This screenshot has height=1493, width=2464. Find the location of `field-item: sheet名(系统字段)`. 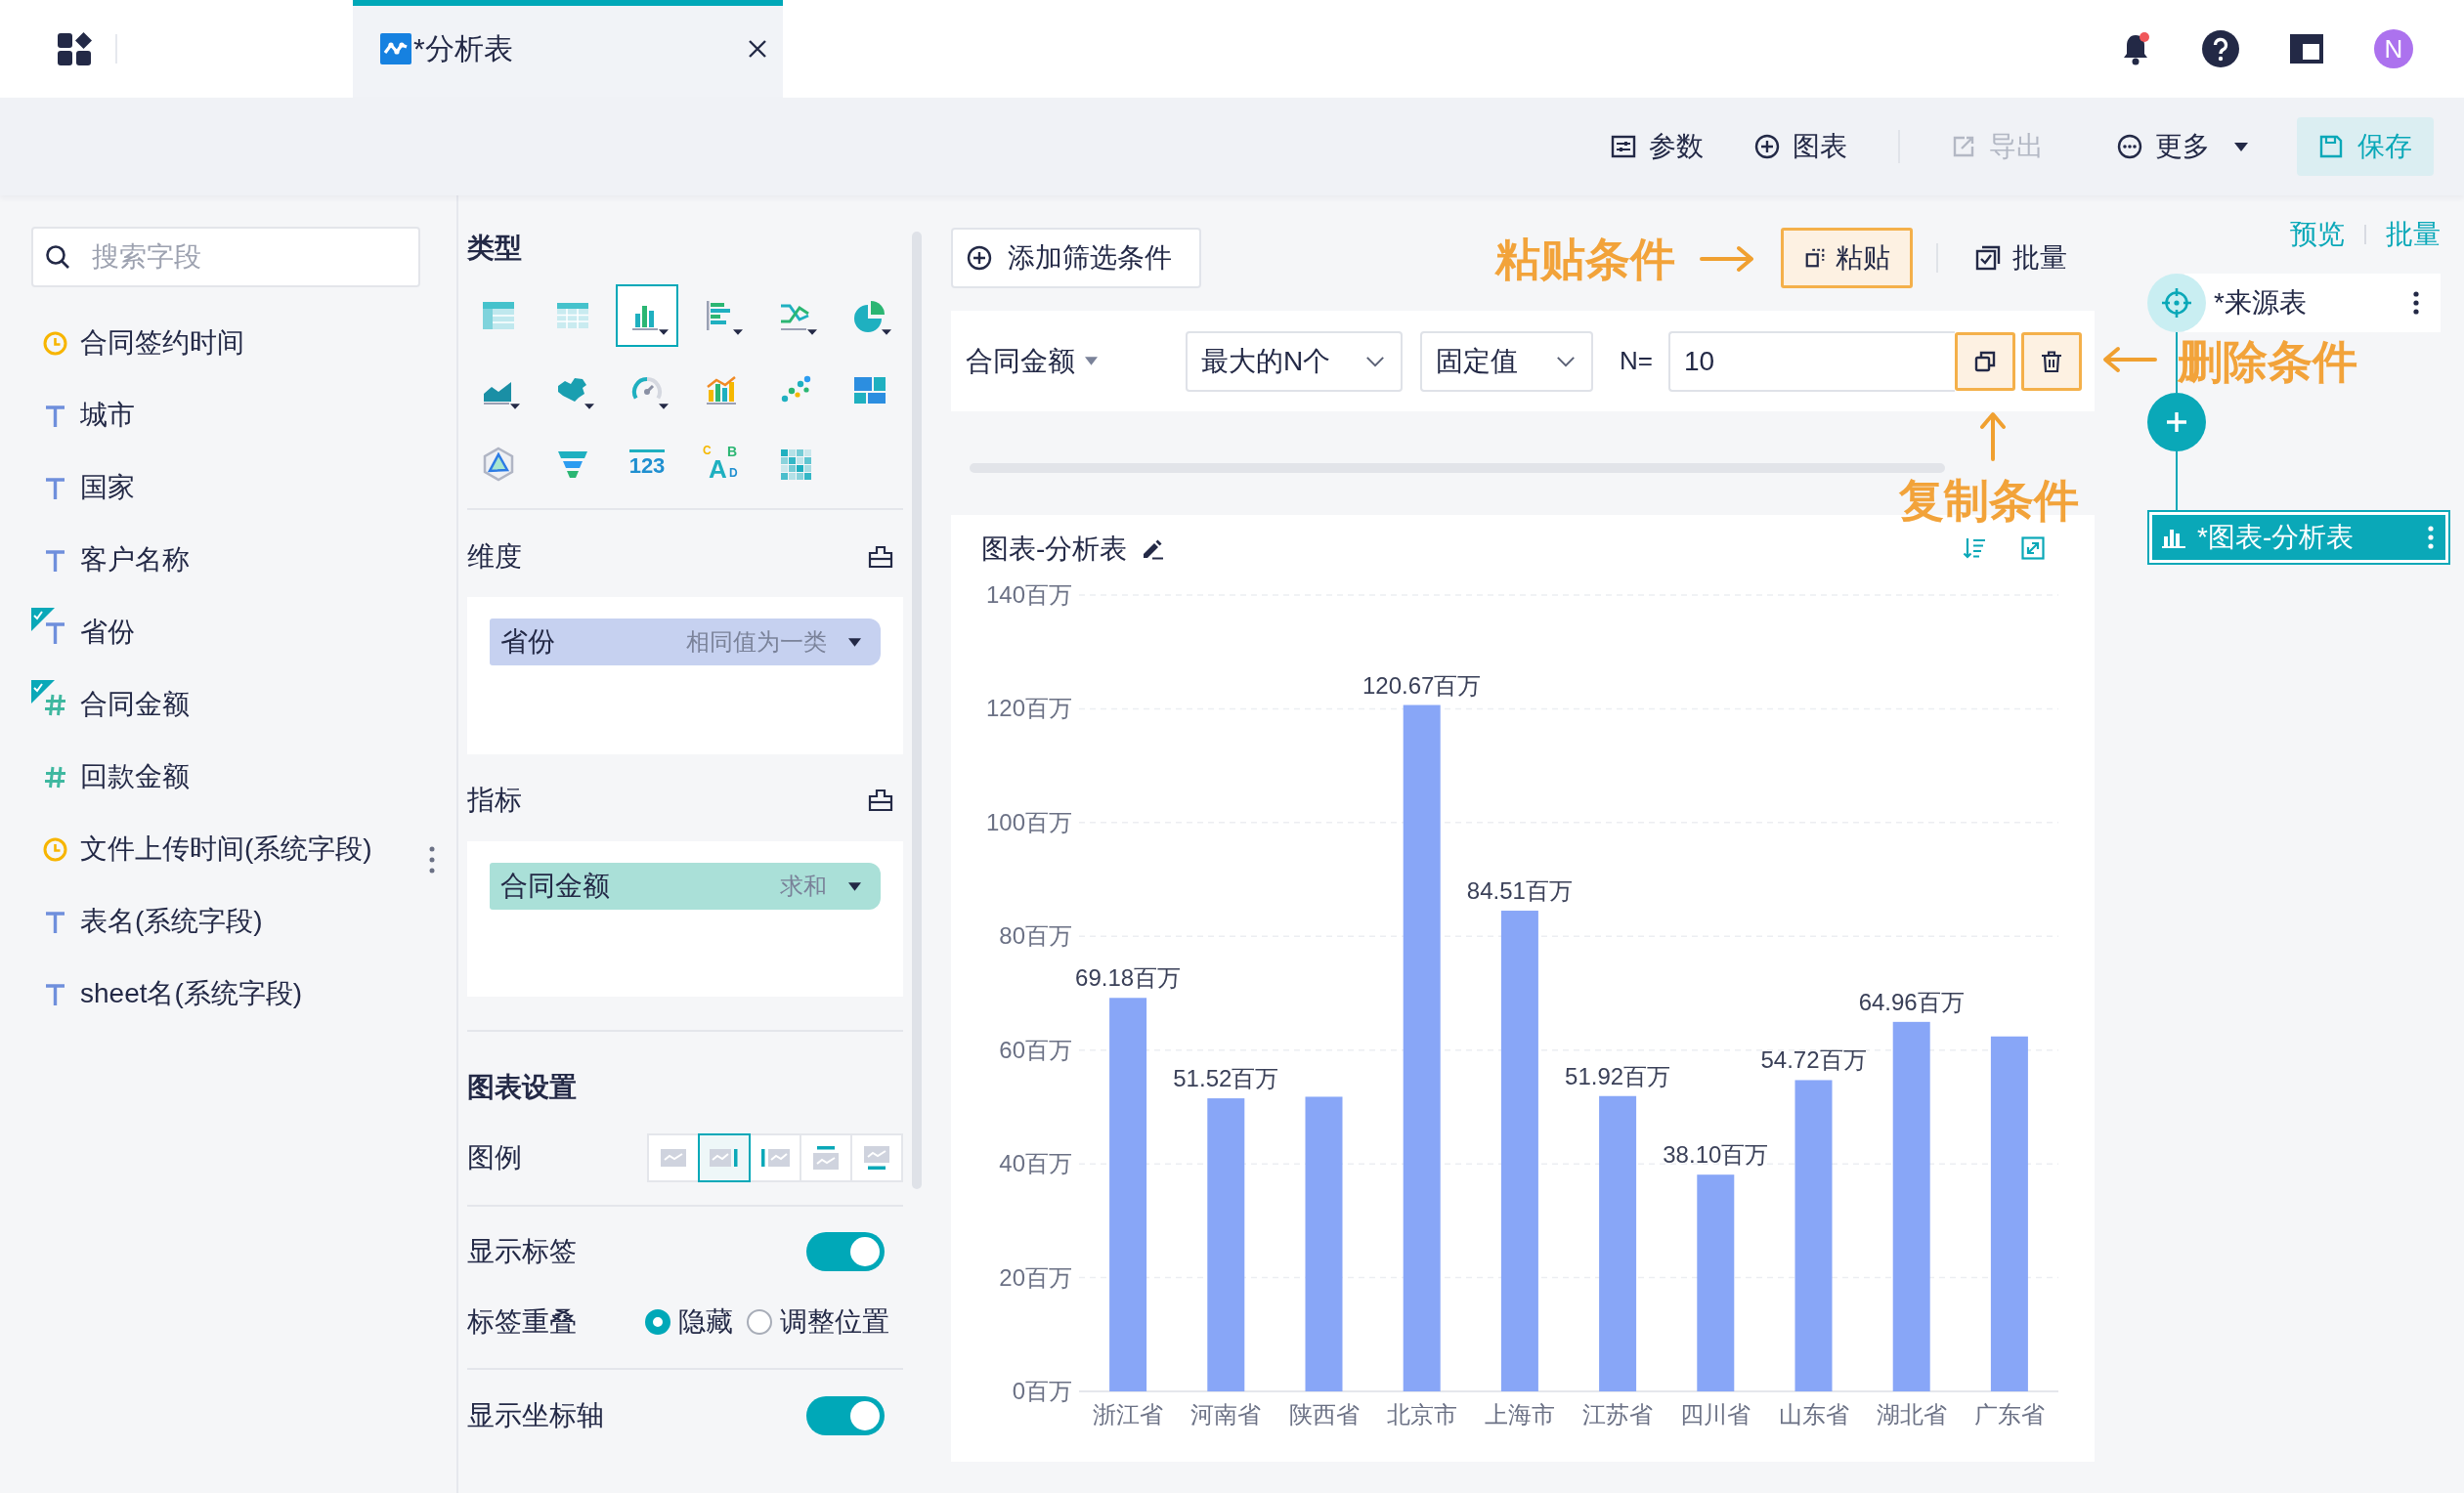

field-item: sheet名(系统字段) is located at coordinates (243, 994).